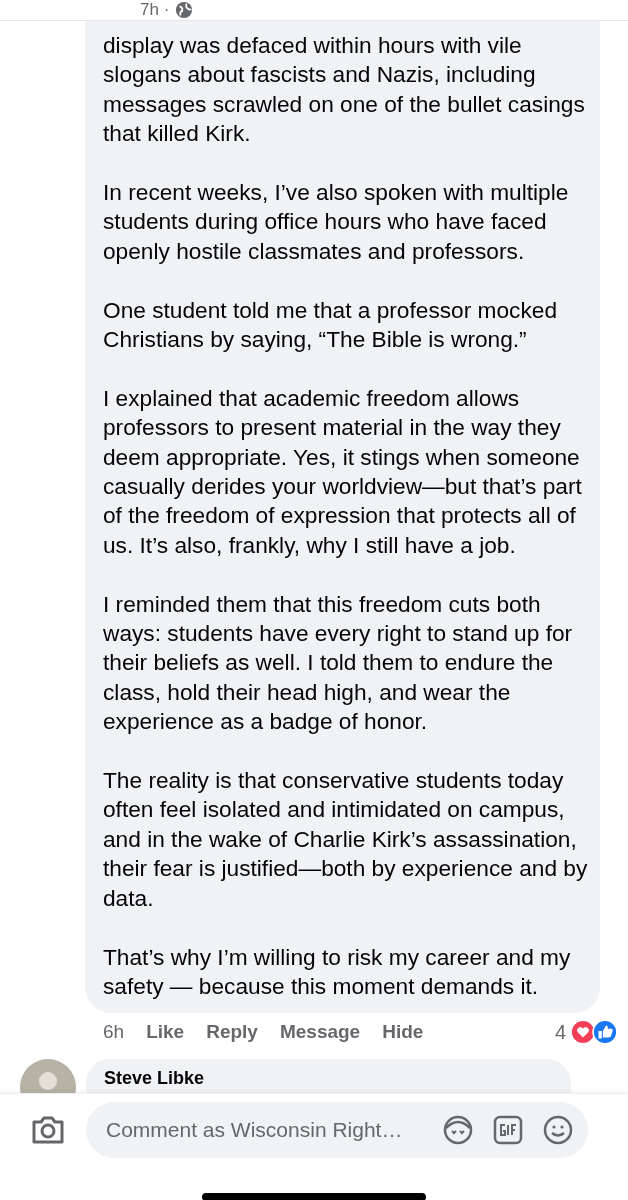 This screenshot has height=1200, width=628. Describe the element at coordinates (330, 325) in the screenshot. I see `comment-paragraph: One student told me that a professor mocked Christians by saying, “The Bible is wrong.”` at that location.